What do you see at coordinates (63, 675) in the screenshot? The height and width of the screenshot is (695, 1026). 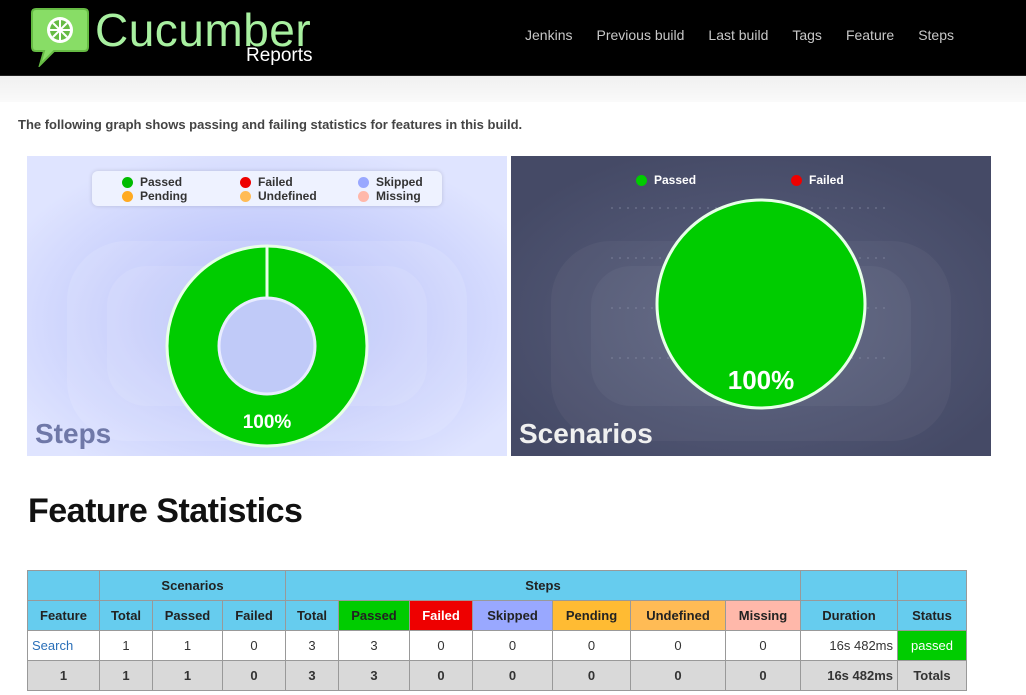 I see `total-feature: 1` at bounding box center [63, 675].